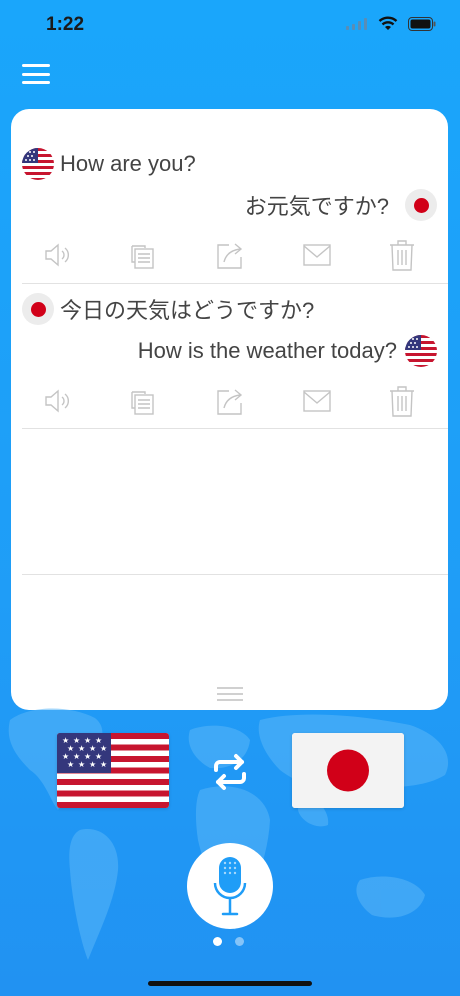 Image resolution: width=460 pixels, height=996 pixels. I want to click on home-indicator, so click(230, 983).